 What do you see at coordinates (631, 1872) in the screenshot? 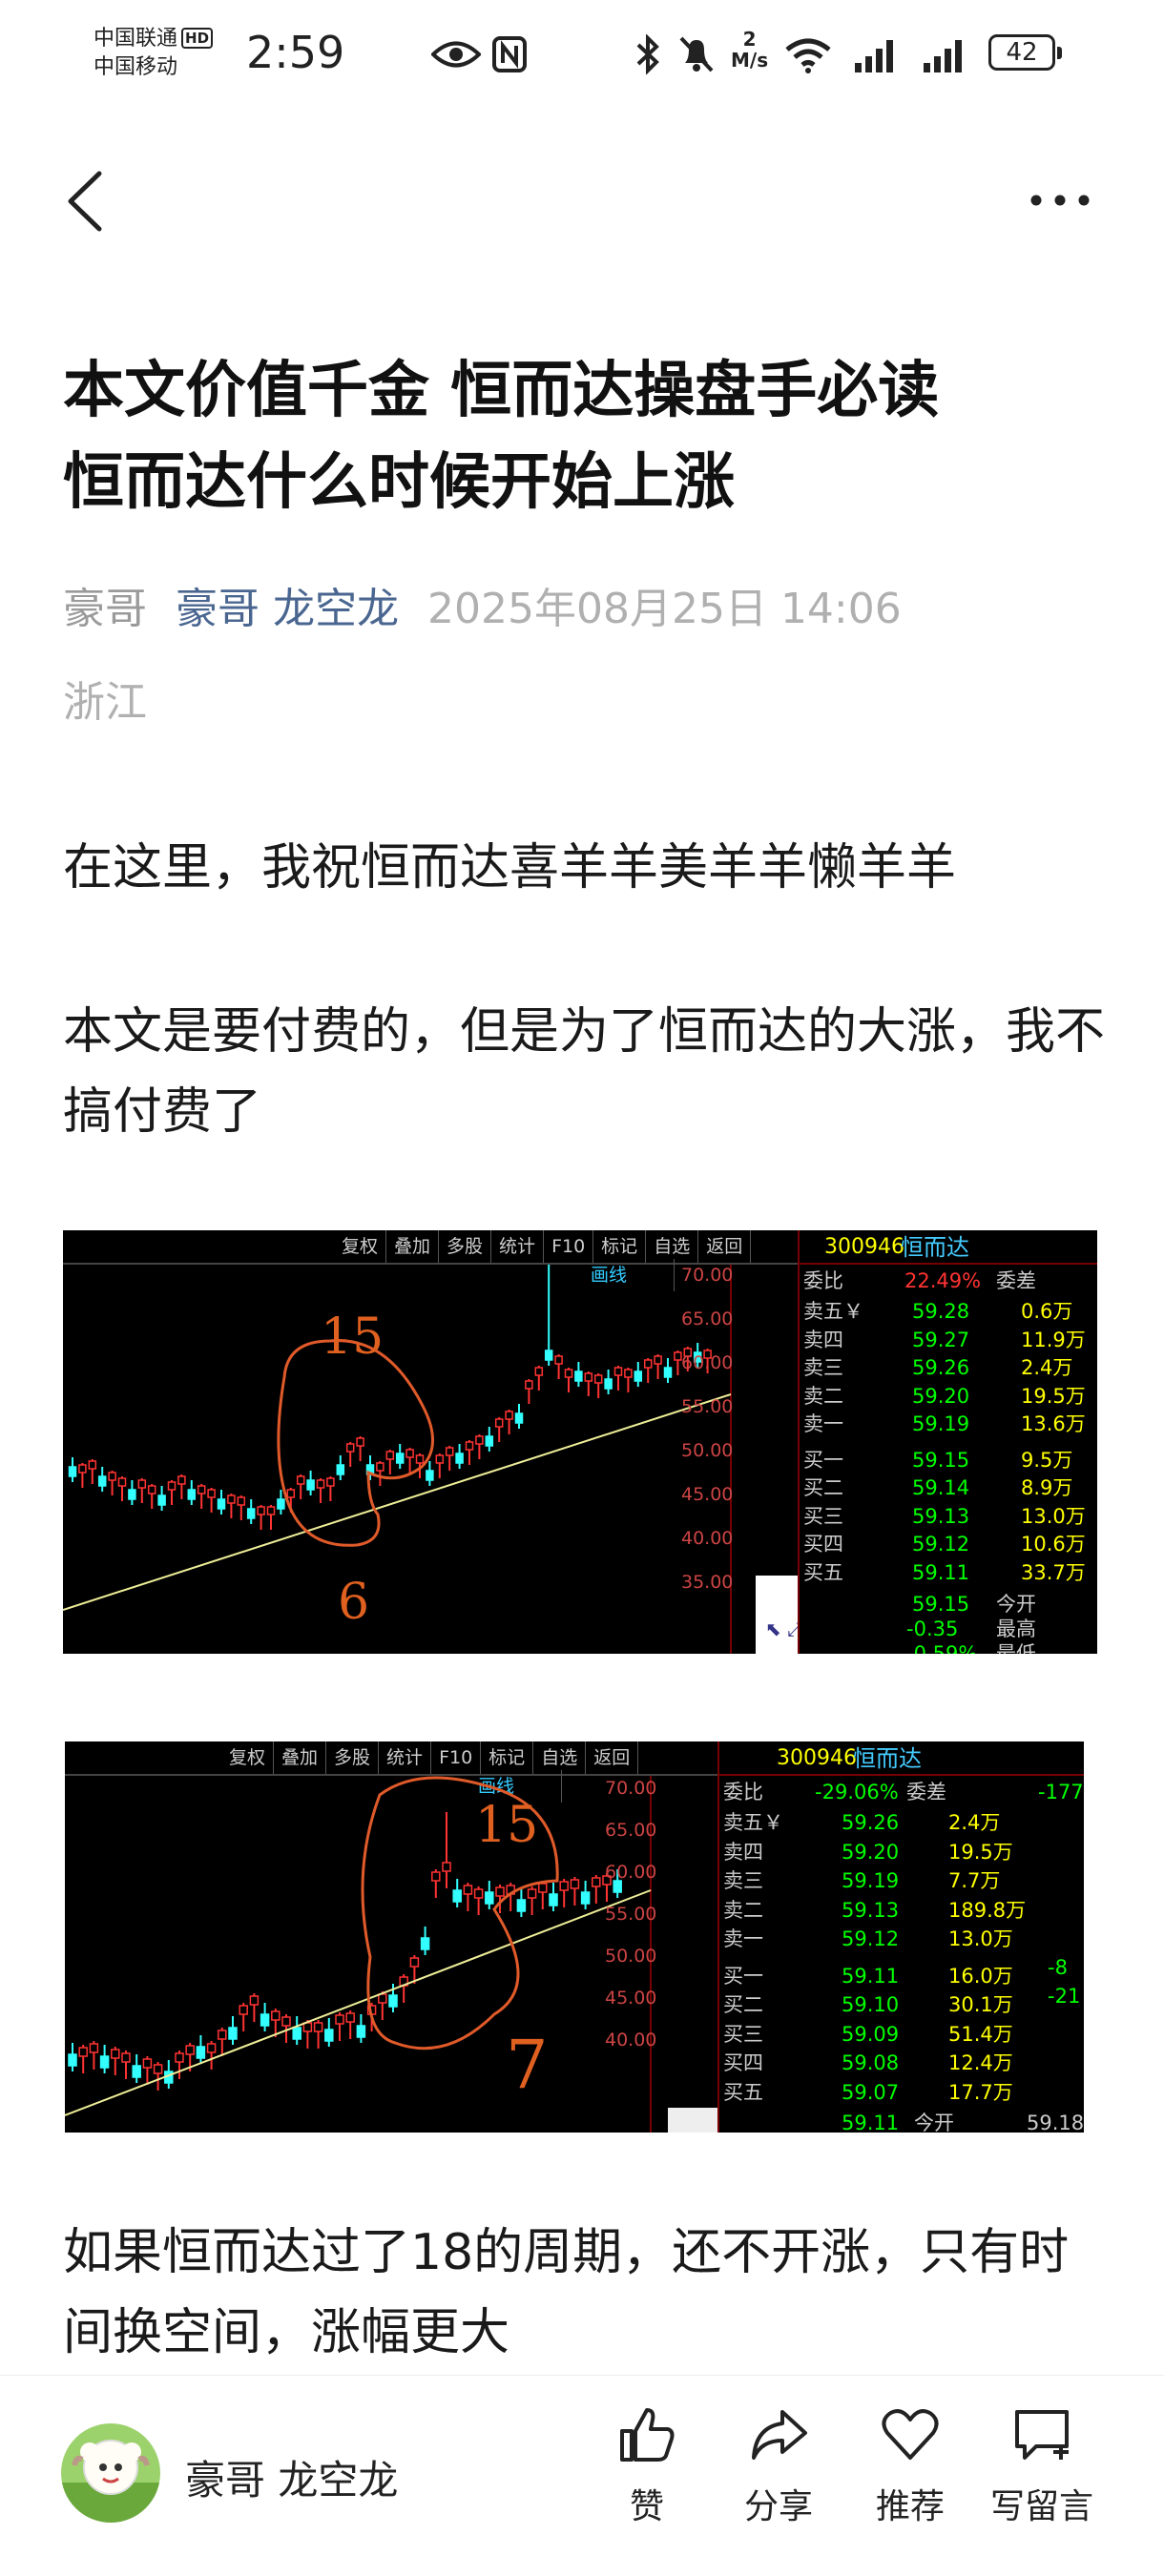
I see `price-axis-label: 60.00` at bounding box center [631, 1872].